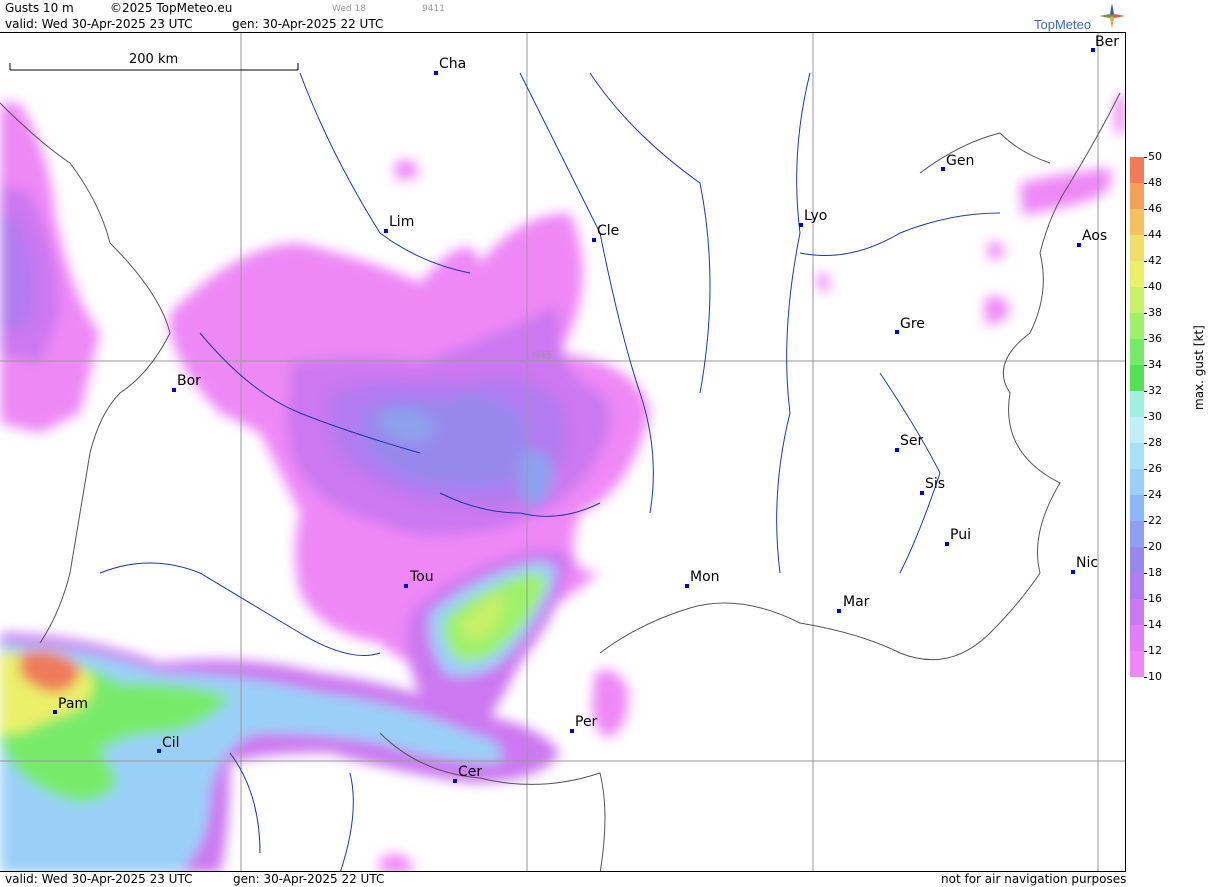  What do you see at coordinates (402, 222) in the screenshot?
I see `city-label-lim: Lim` at bounding box center [402, 222].